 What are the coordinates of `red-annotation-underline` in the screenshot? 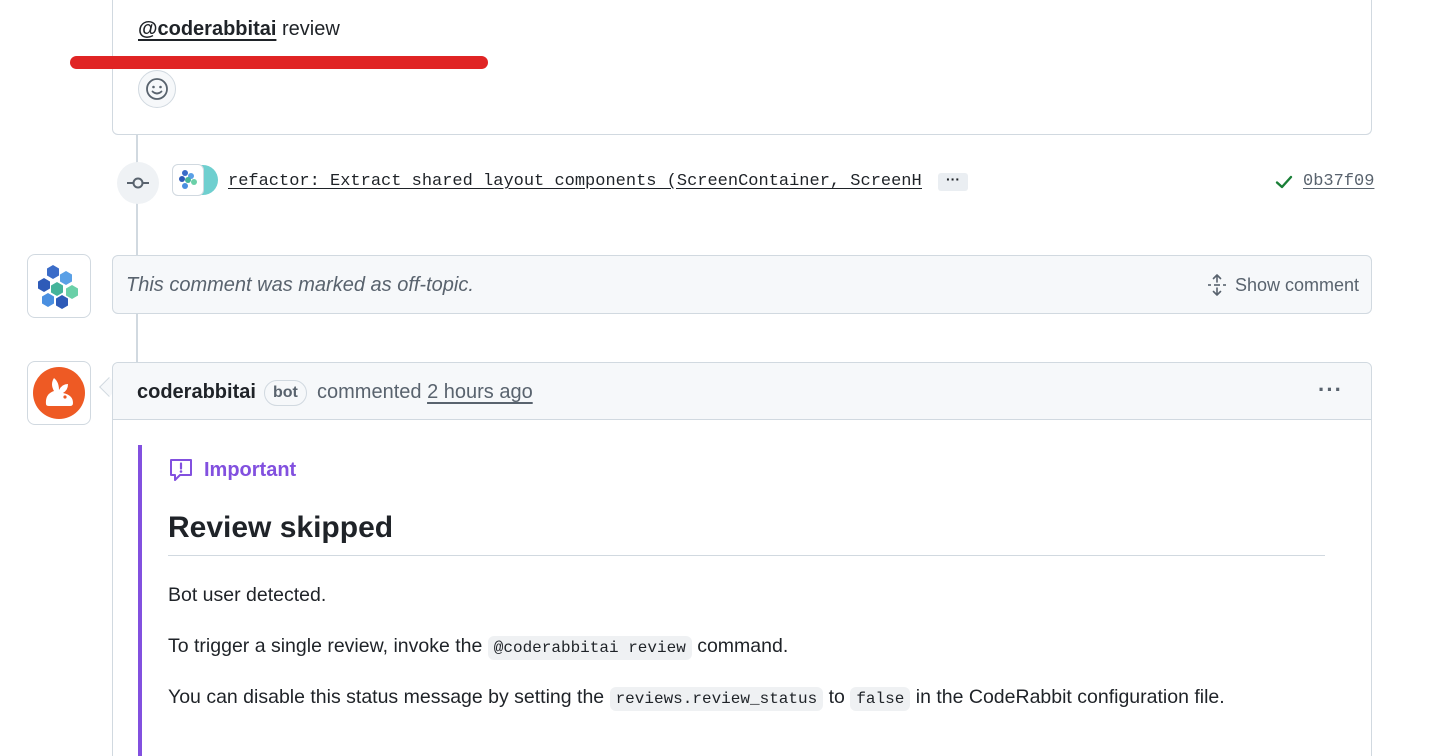 It's located at (279, 62).